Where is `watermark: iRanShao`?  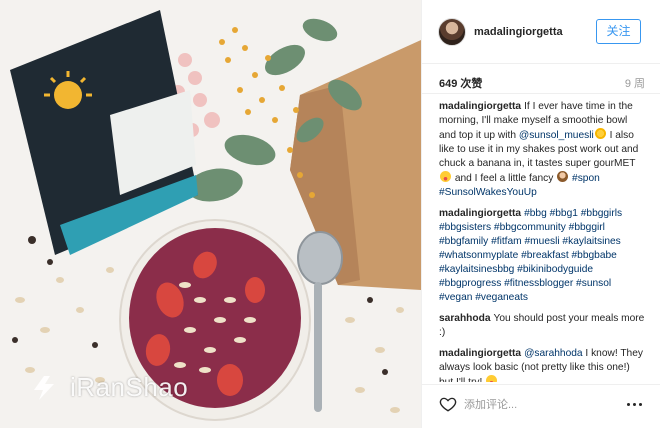 watermark: iRanShao is located at coordinates (109, 387).